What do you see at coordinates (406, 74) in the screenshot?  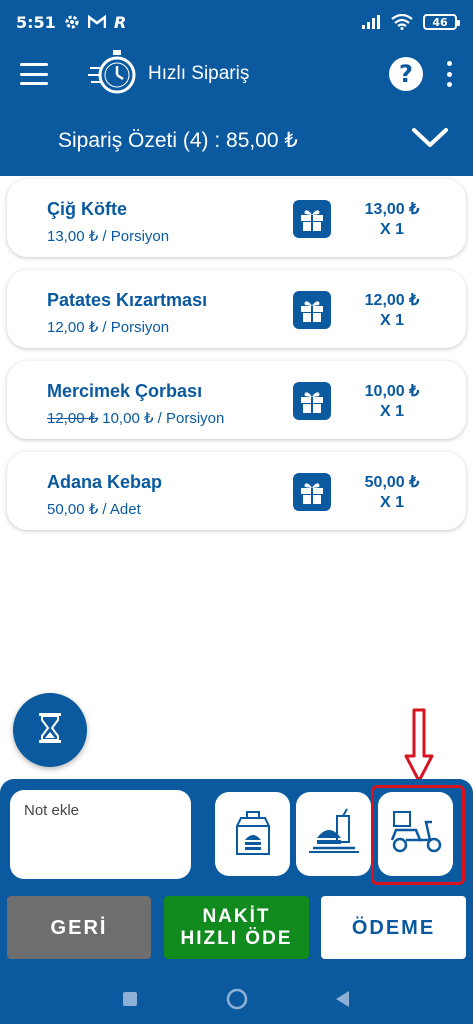 I see `help-icon: ?` at bounding box center [406, 74].